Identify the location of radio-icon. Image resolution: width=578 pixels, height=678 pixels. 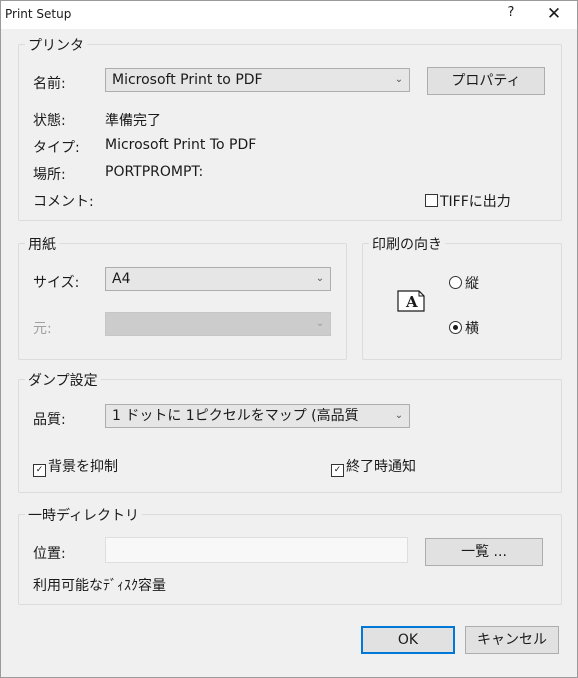
(455, 282).